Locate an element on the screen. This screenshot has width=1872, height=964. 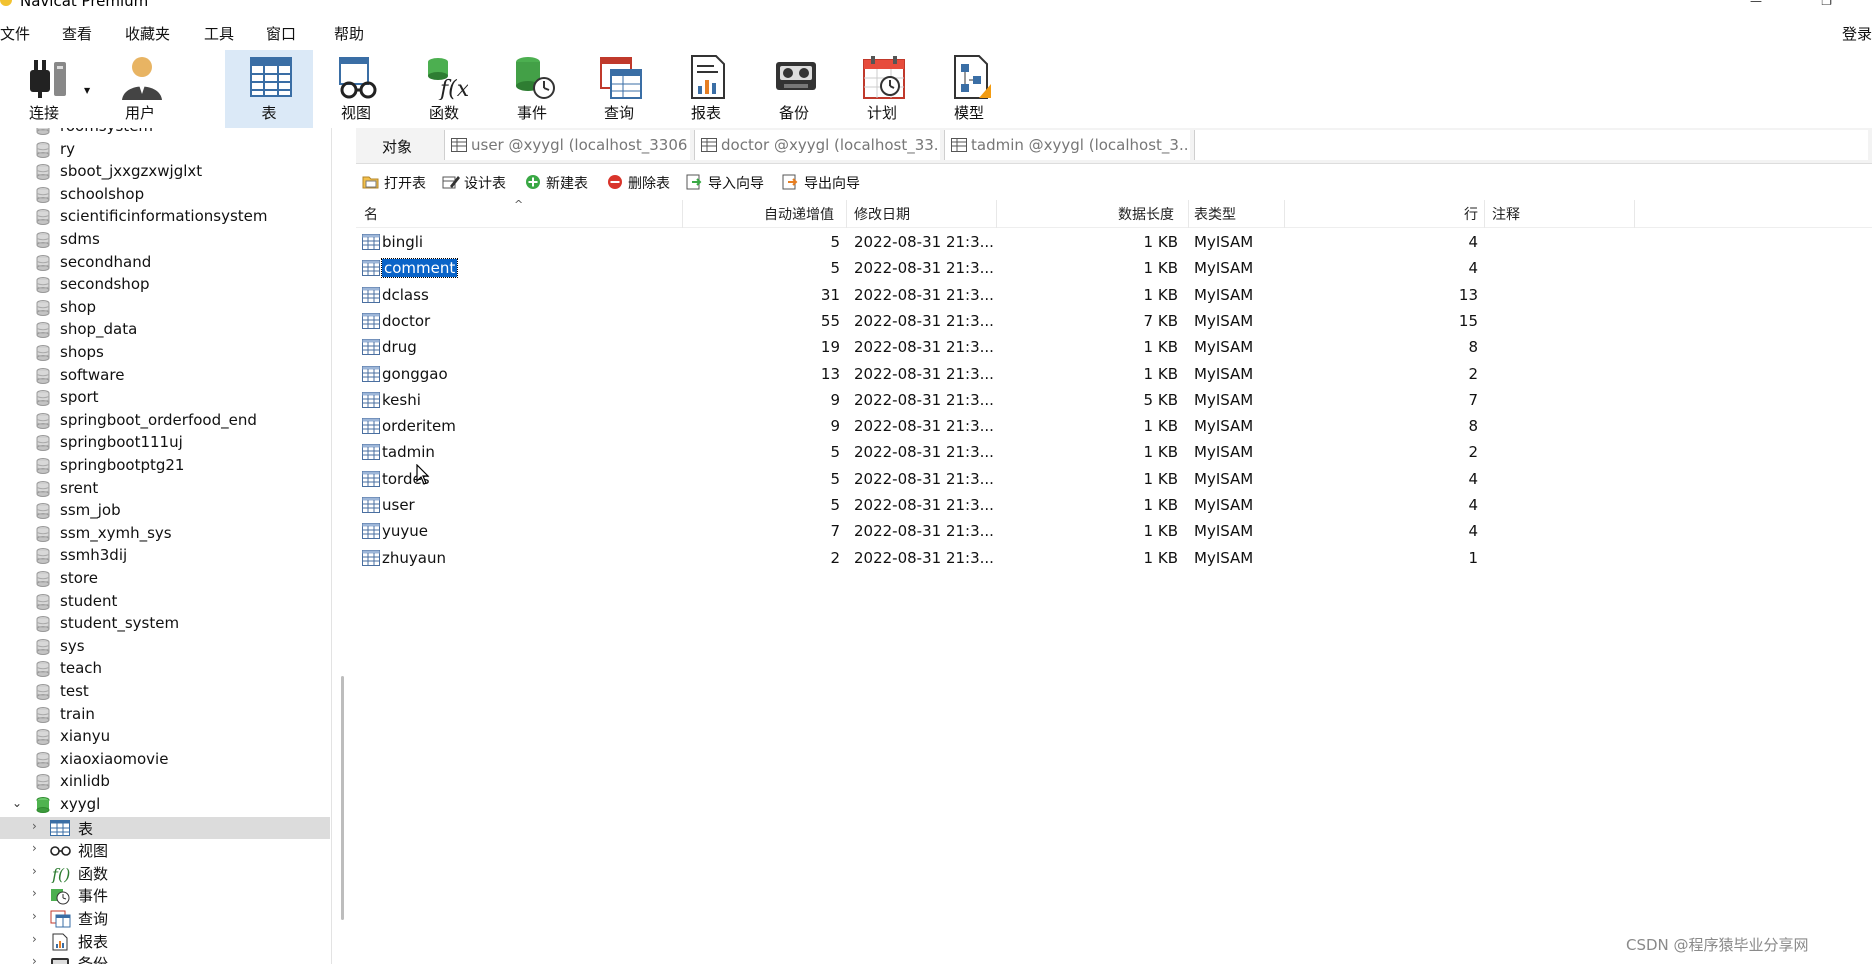
backup-button: 备份 is located at coordinates (794, 89).